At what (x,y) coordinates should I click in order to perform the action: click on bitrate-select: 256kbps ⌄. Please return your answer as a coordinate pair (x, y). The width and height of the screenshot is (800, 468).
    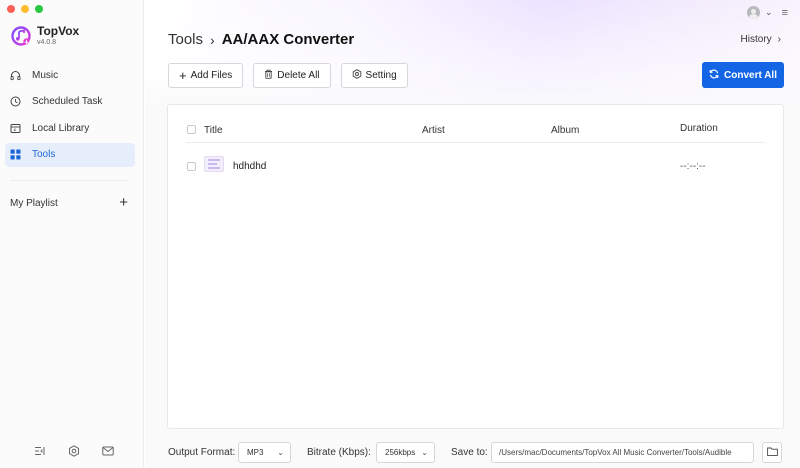
    Looking at the image, I should click on (405, 452).